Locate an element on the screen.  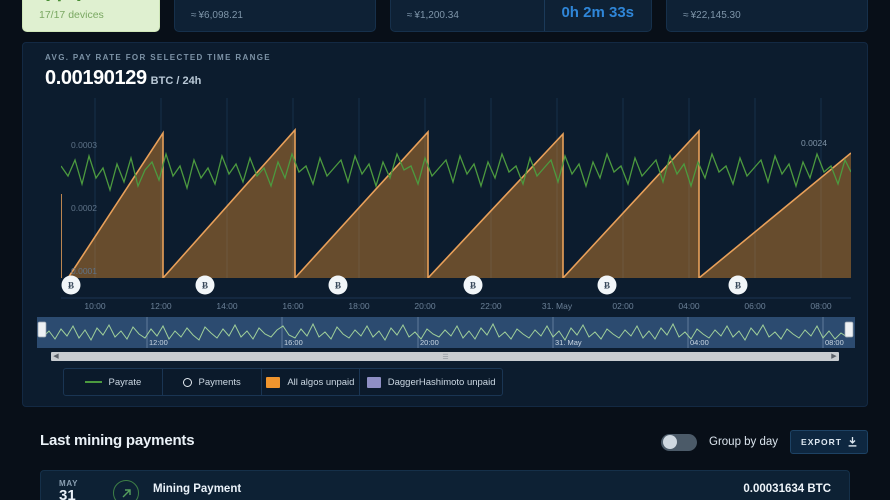
x-tick: 08:00 is located at coordinates (821, 306).